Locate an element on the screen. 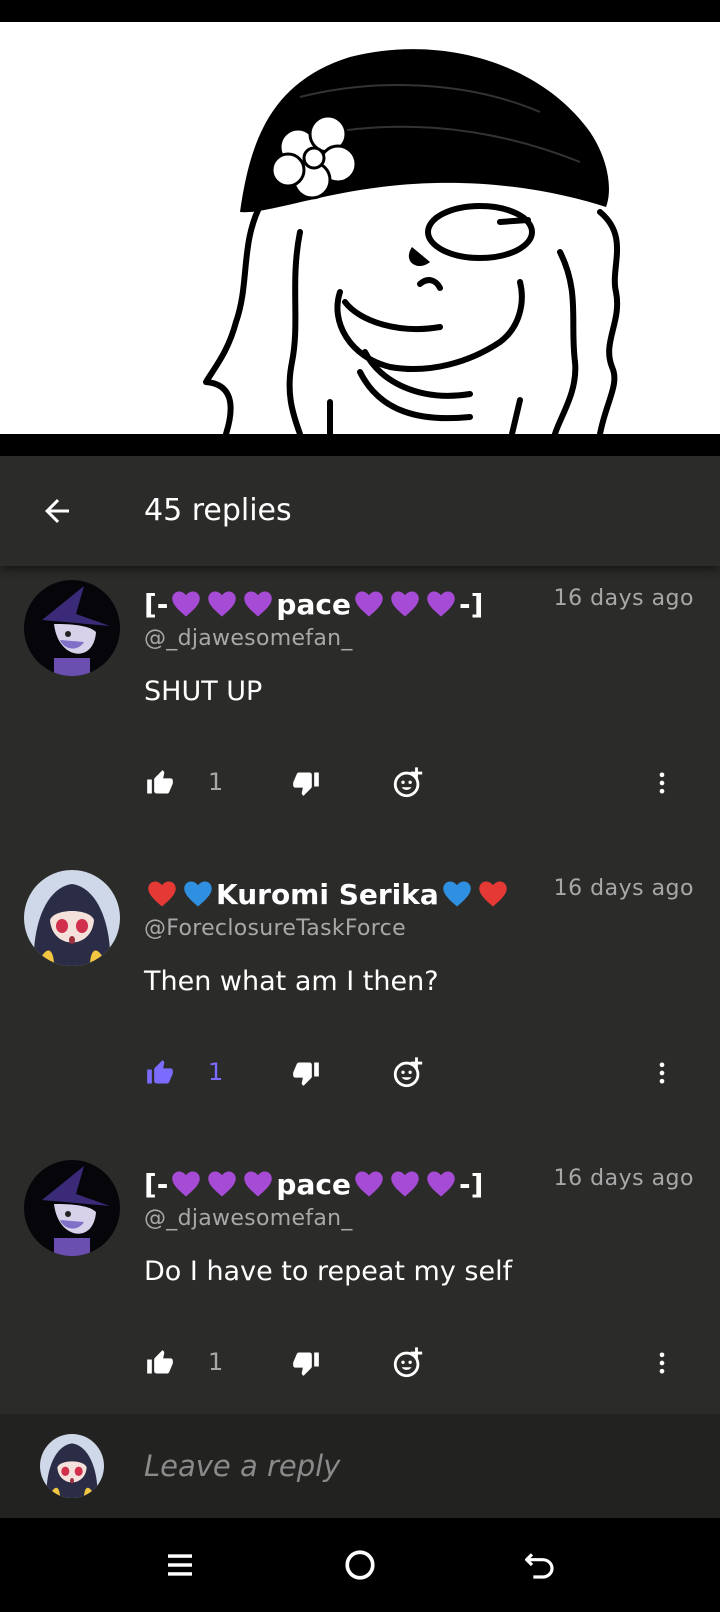 This screenshot has width=720, height=1612. menu-icon is located at coordinates (180, 1565).